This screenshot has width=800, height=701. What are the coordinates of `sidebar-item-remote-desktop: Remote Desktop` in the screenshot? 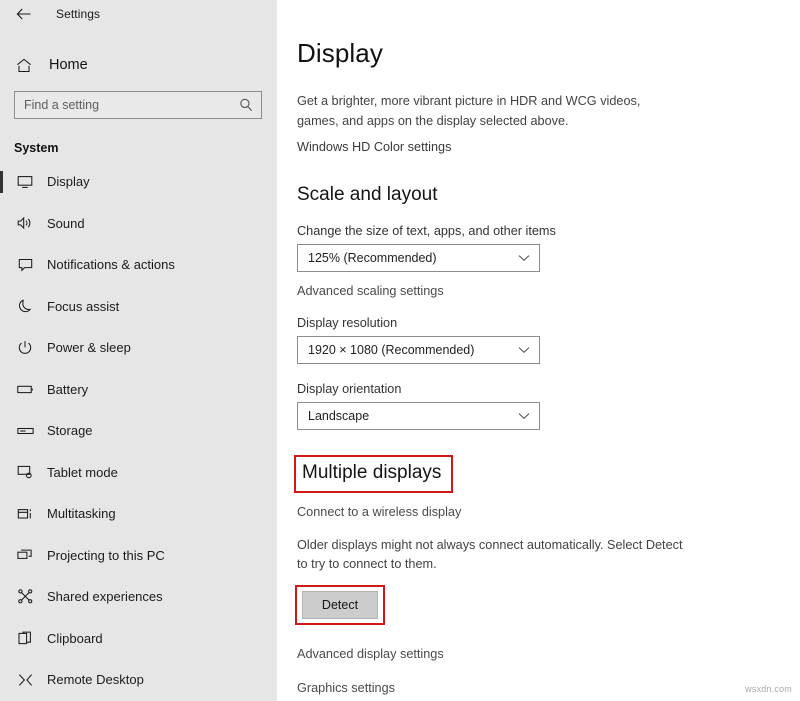 It's located at (138, 680).